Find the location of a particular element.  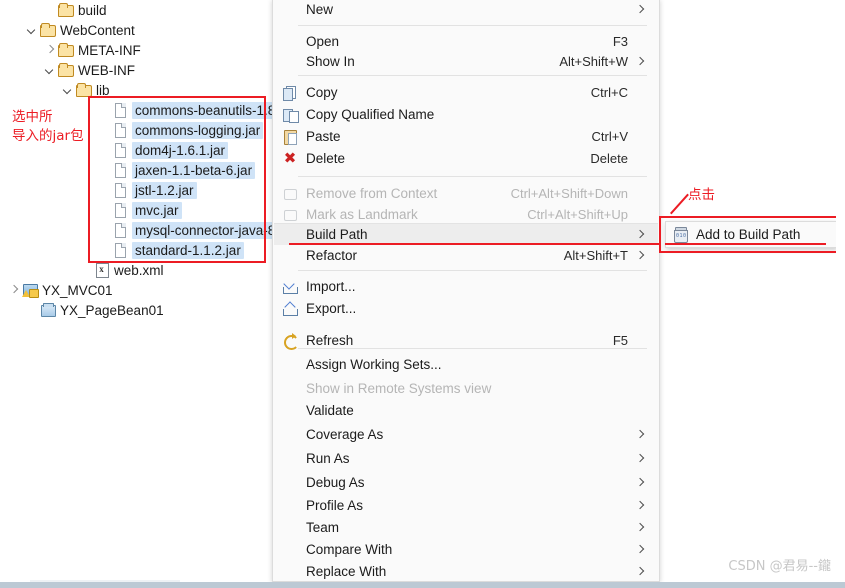

menu-item-label: Open is located at coordinates (323, 41).